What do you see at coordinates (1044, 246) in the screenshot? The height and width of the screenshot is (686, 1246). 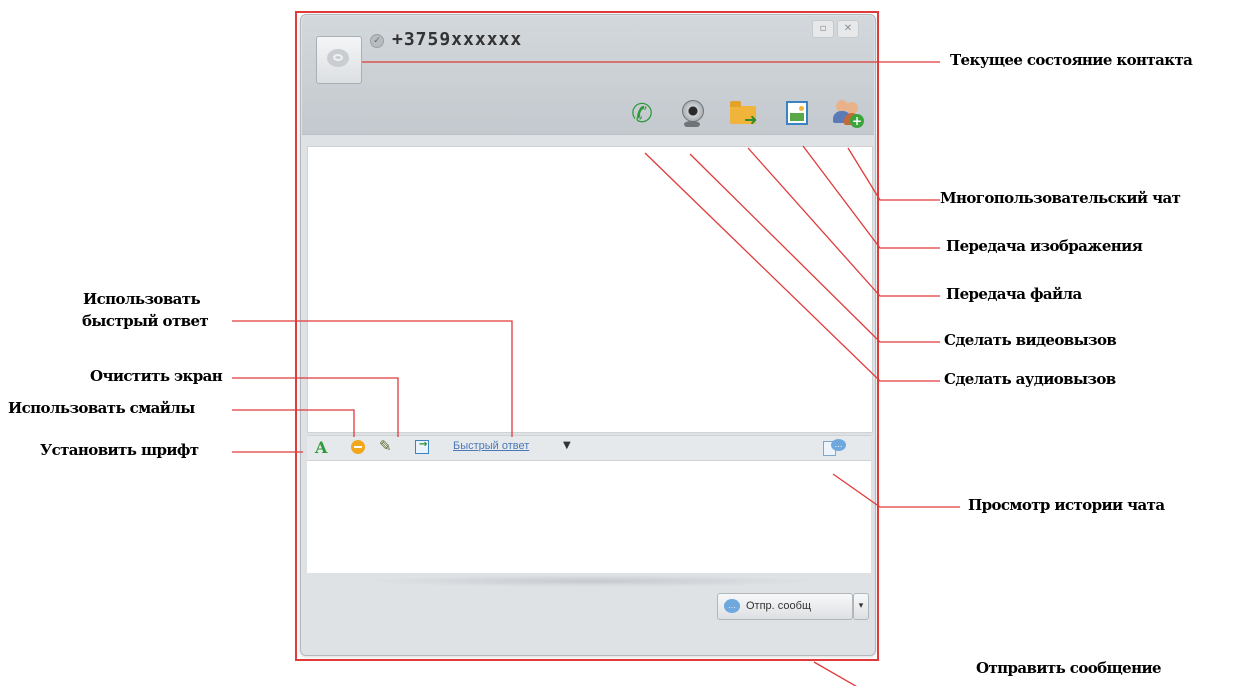 I see `label-image-transfer: Передача изображения` at bounding box center [1044, 246].